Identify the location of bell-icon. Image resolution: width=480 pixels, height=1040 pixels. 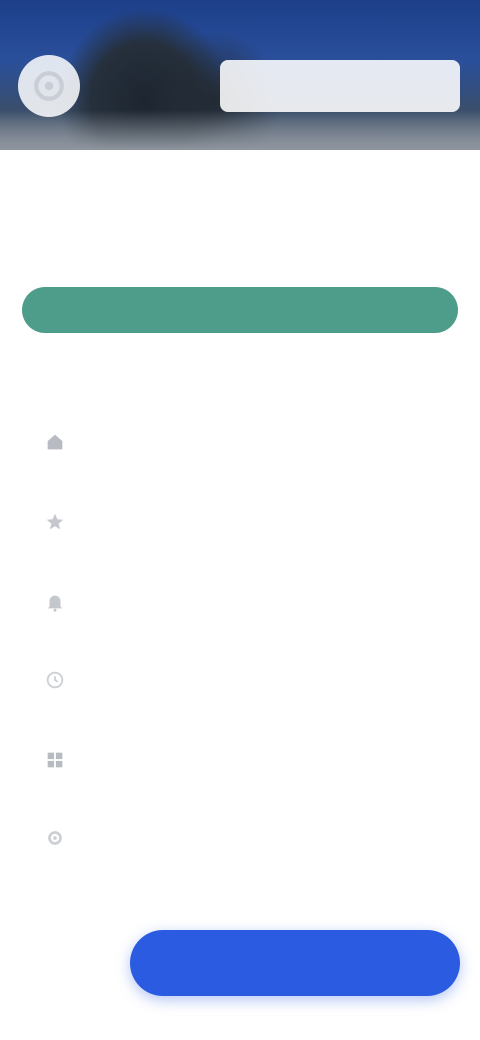
(55, 602).